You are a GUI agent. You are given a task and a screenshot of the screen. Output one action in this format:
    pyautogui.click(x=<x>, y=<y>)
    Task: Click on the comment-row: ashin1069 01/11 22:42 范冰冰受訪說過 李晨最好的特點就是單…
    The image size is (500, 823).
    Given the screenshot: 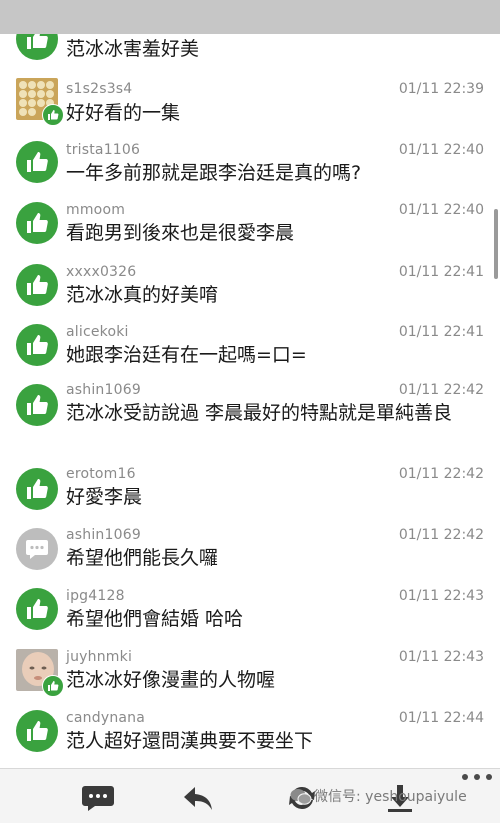 What is the action you would take?
    pyautogui.click(x=250, y=424)
    